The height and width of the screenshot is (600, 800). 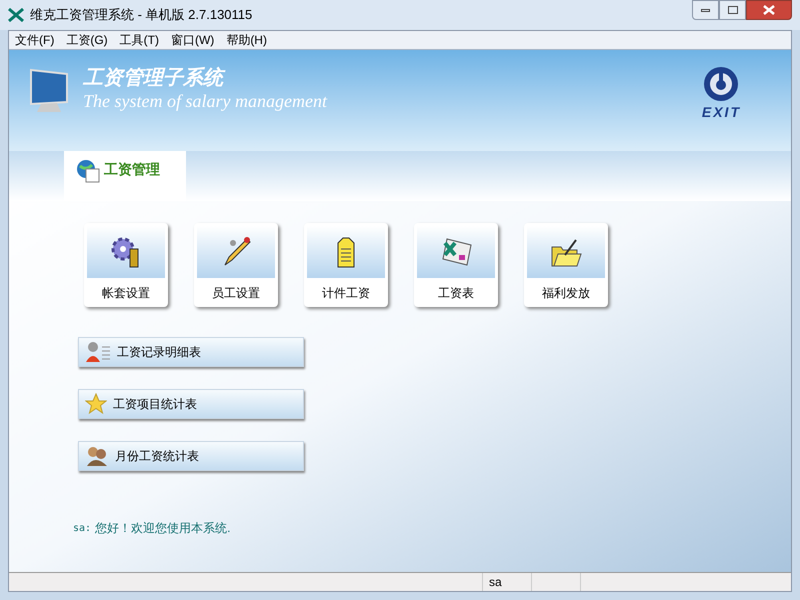 What do you see at coordinates (34, 40) in the screenshot?
I see `menu-item: 文件(F)` at bounding box center [34, 40].